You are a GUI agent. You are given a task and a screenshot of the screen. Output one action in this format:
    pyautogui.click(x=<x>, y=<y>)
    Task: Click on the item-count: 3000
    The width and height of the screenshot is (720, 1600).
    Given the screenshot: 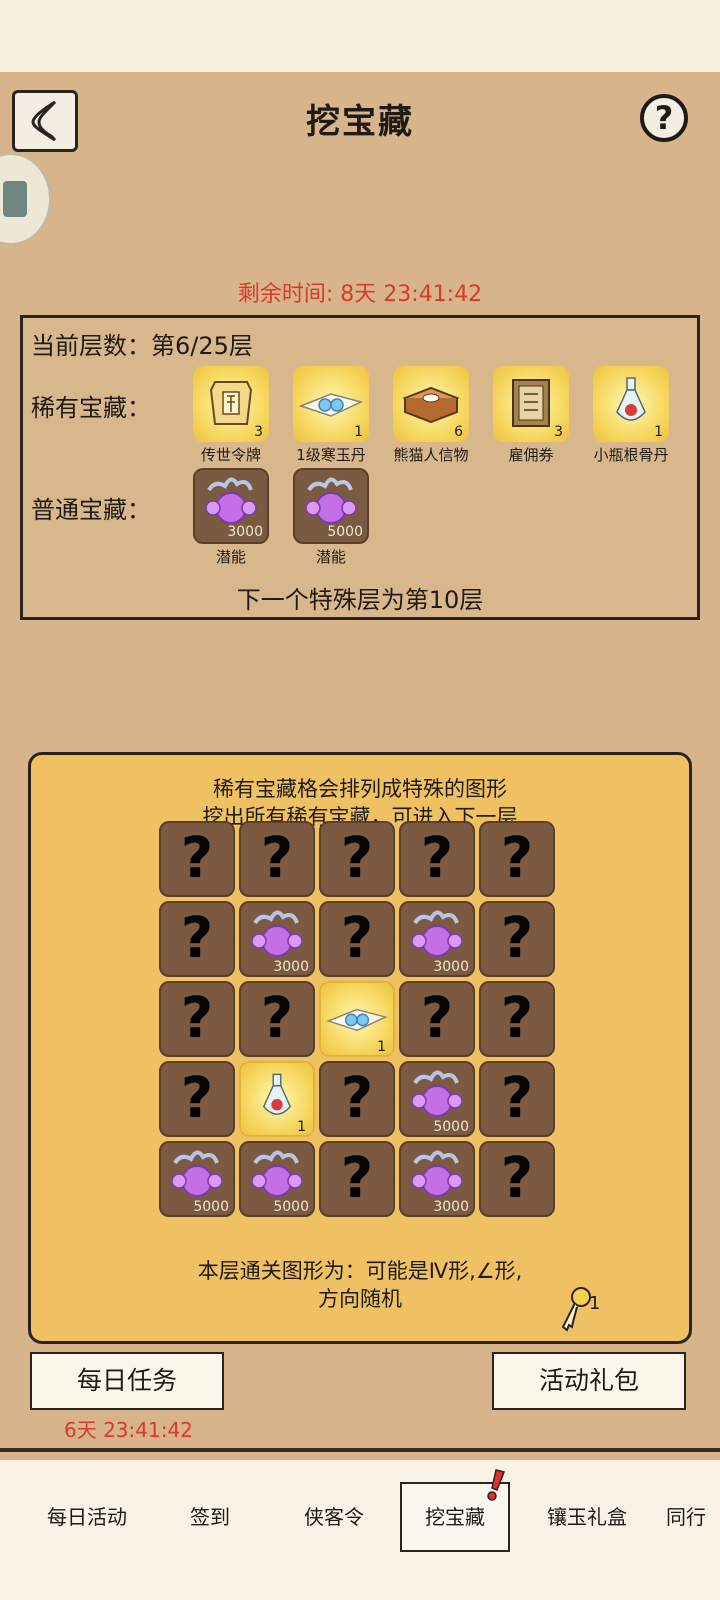 What is the action you would take?
    pyautogui.click(x=245, y=532)
    